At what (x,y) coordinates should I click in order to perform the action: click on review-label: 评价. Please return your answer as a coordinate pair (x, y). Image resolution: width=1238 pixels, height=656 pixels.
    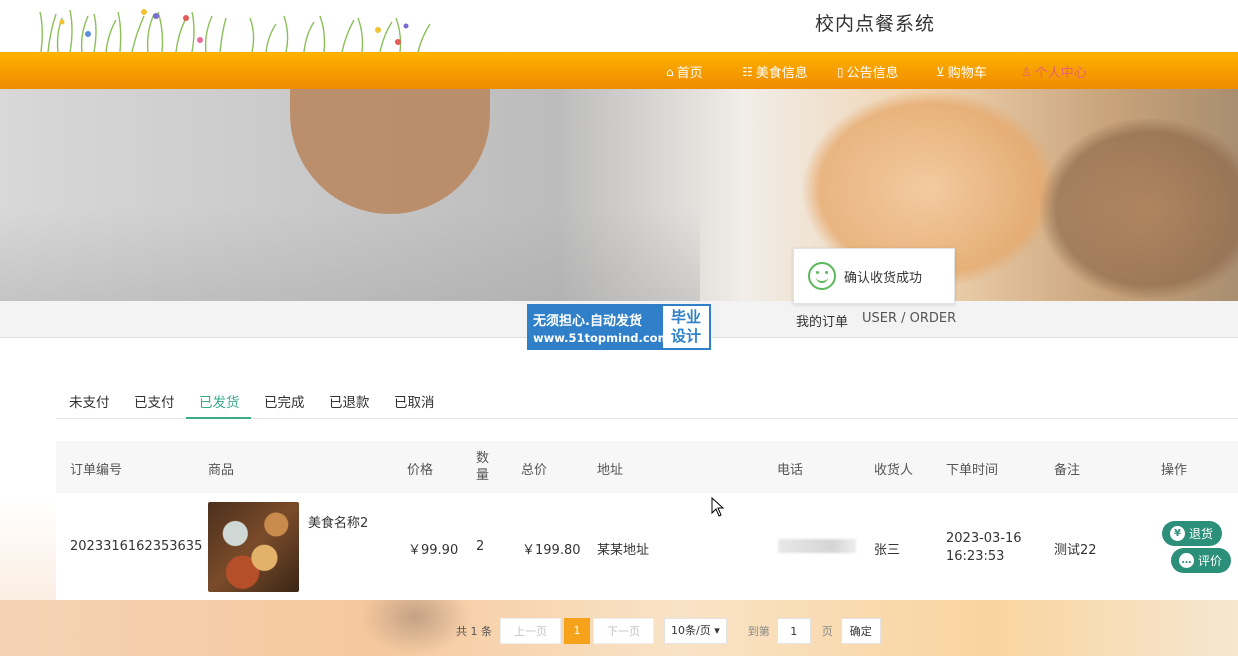
    Looking at the image, I should click on (1210, 561).